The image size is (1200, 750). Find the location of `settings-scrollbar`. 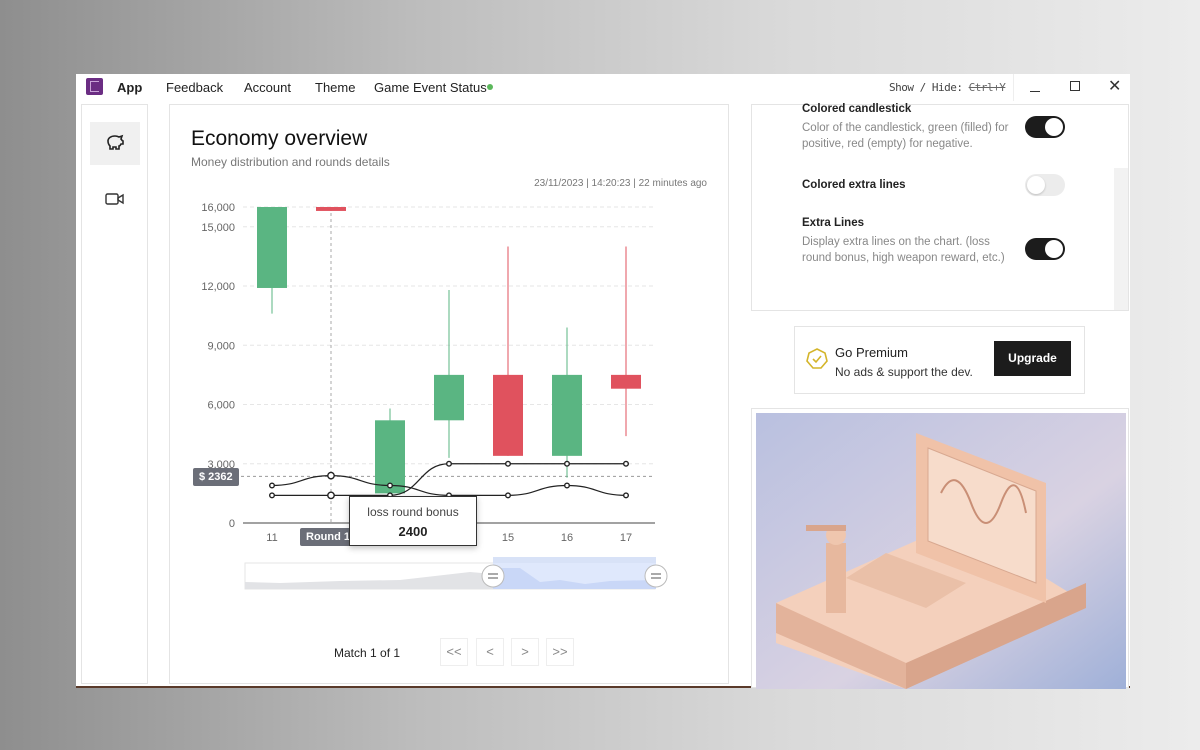

settings-scrollbar is located at coordinates (1121, 239).